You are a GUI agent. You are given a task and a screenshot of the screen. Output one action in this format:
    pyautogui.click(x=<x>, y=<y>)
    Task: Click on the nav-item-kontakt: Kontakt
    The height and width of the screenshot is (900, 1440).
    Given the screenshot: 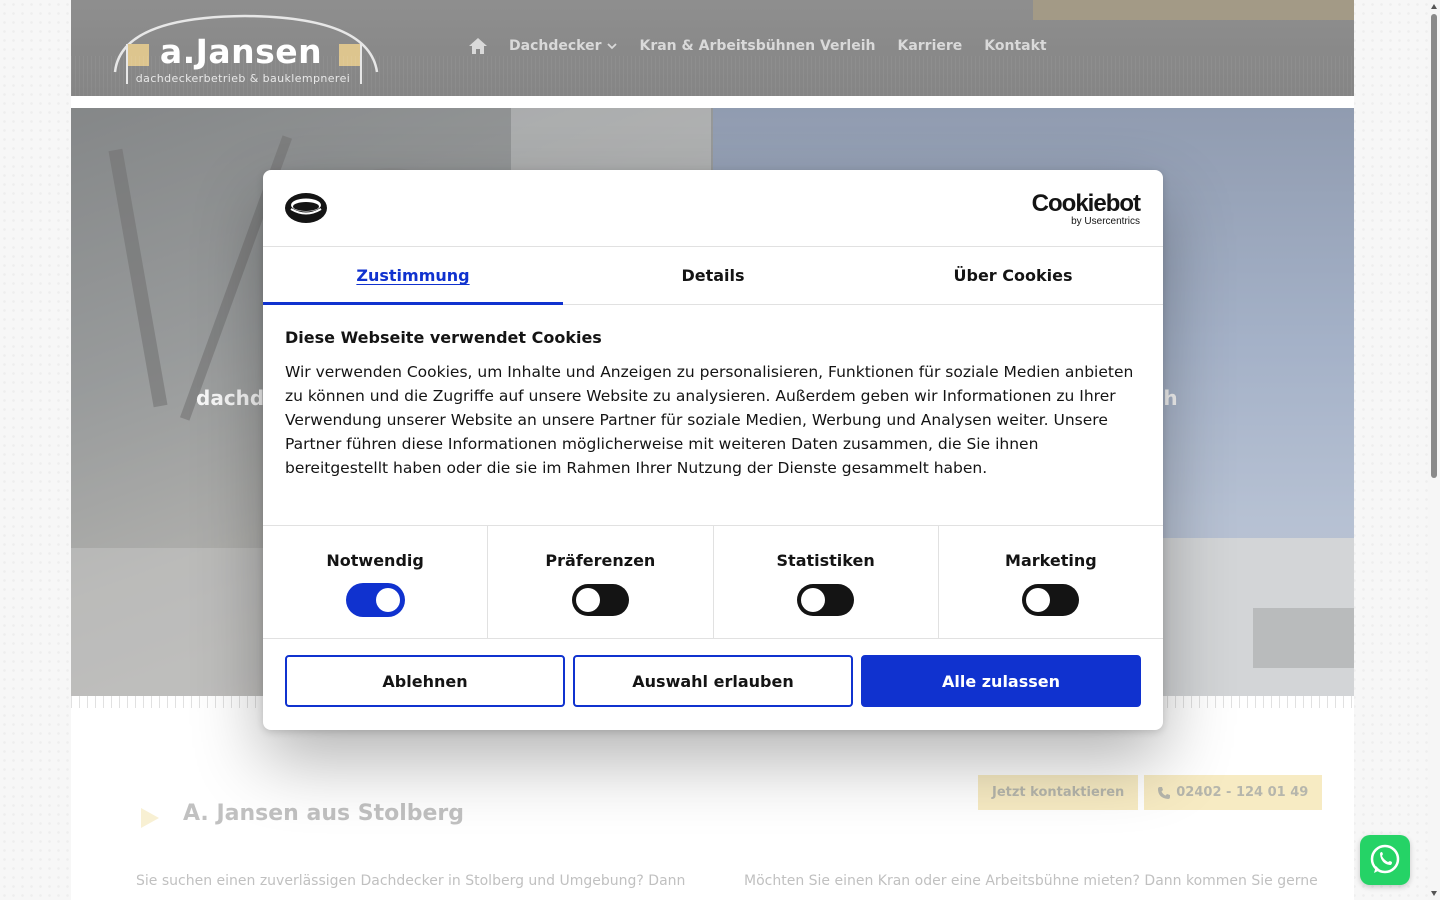 What is the action you would take?
    pyautogui.click(x=1015, y=46)
    